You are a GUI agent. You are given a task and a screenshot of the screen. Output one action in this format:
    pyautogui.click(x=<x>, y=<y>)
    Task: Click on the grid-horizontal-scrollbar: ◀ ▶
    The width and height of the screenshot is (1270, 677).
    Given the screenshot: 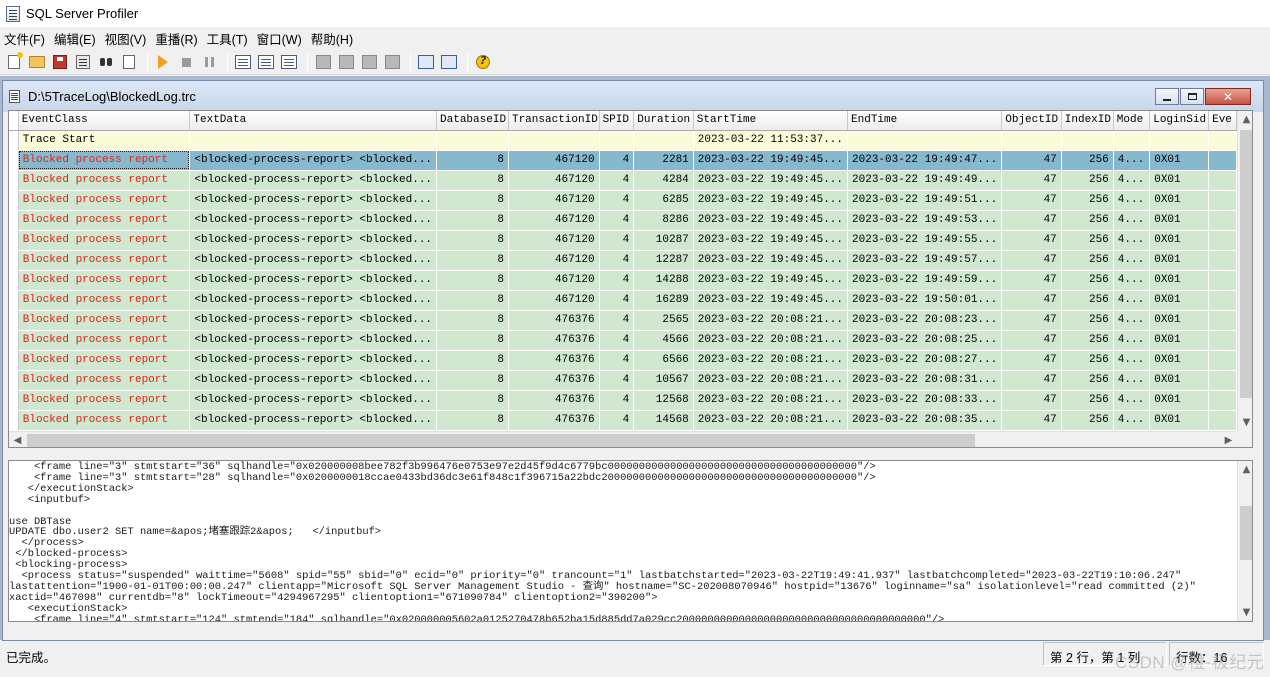 What is the action you would take?
    pyautogui.click(x=623, y=439)
    